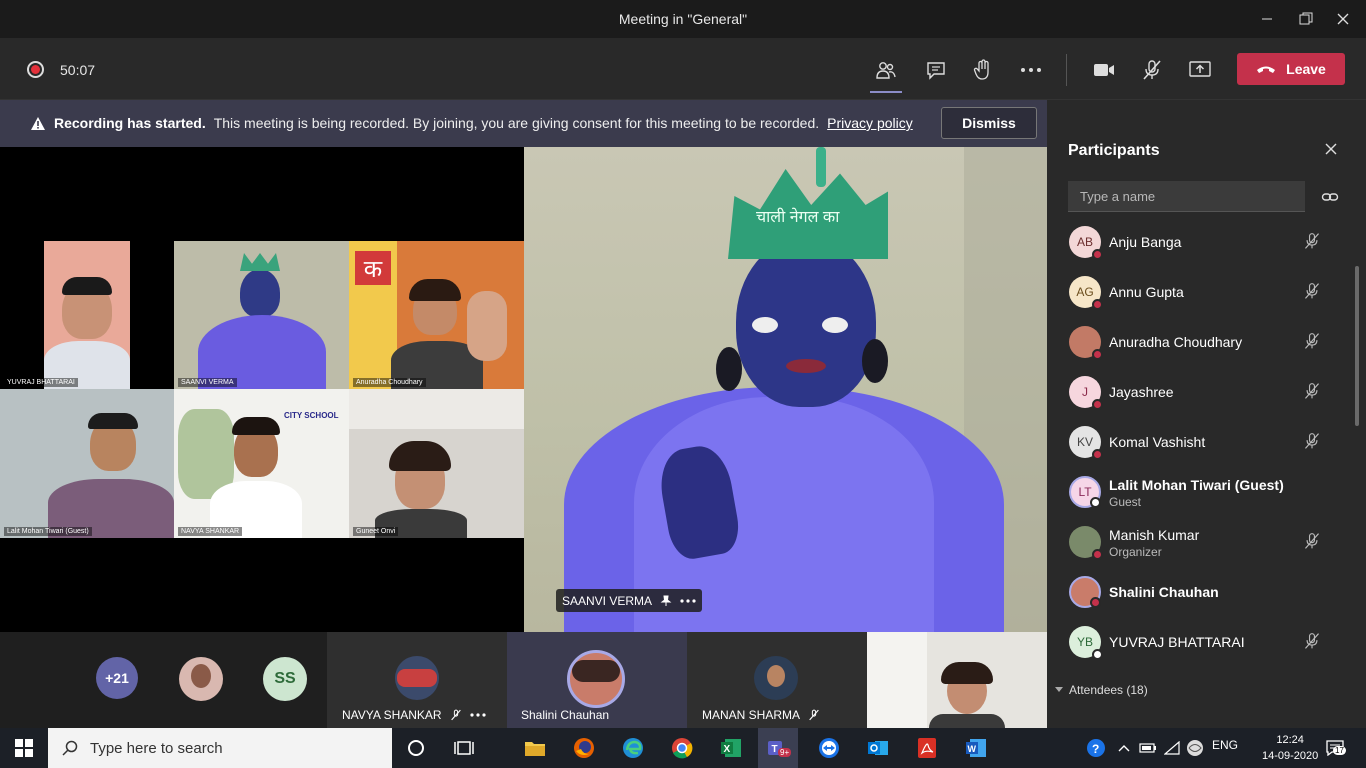  I want to click on crown-text: चाली नेगल का, so click(798, 217).